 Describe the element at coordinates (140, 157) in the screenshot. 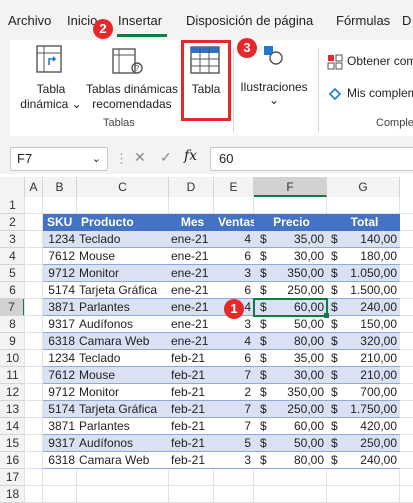

I see `cancel-icon: ✕` at that location.